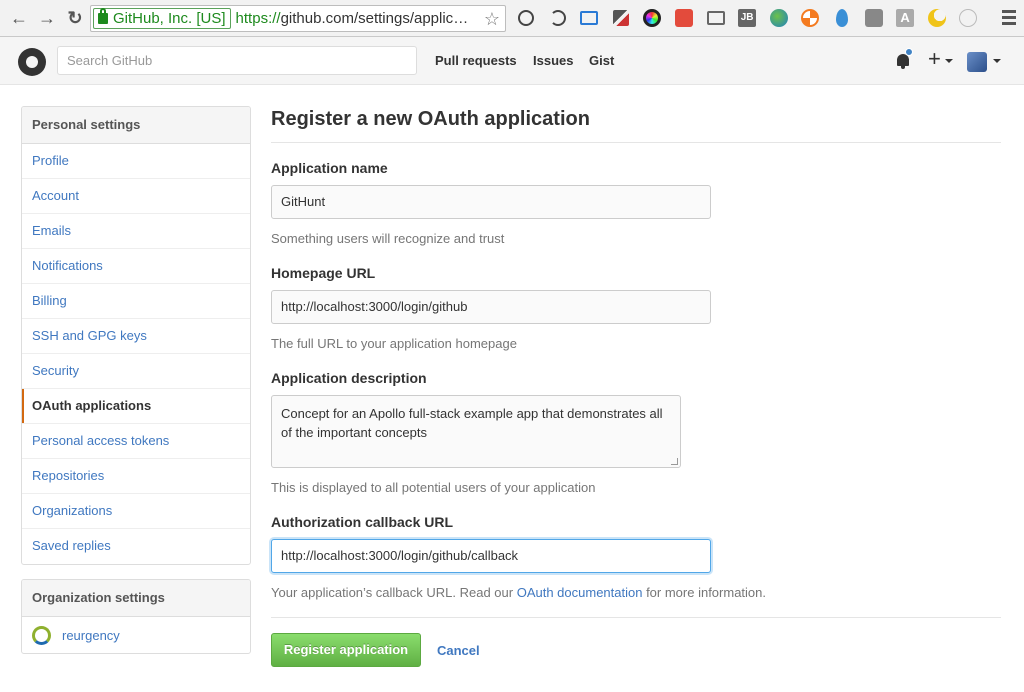 Image resolution: width=1024 pixels, height=692 pixels. Describe the element at coordinates (874, 18) in the screenshot. I see `tool-icon` at that location.